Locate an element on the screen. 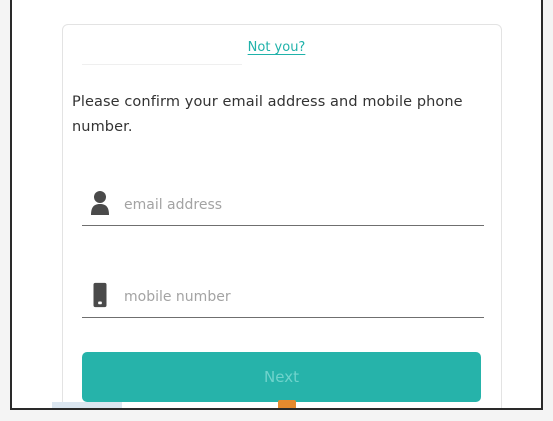 This screenshot has width=553, height=421. underlying-panel is located at coordinates (87, 405).